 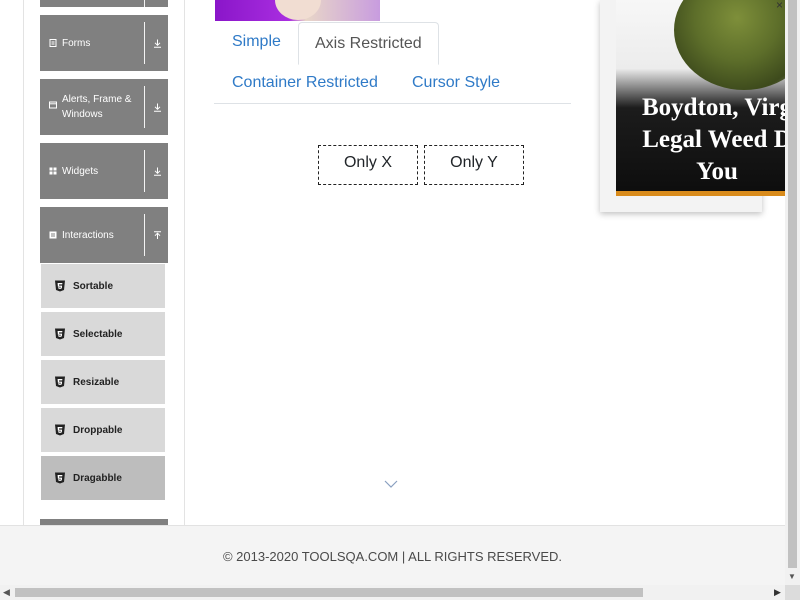 I want to click on sidebar-item-droppable: Droppable, so click(x=103, y=430).